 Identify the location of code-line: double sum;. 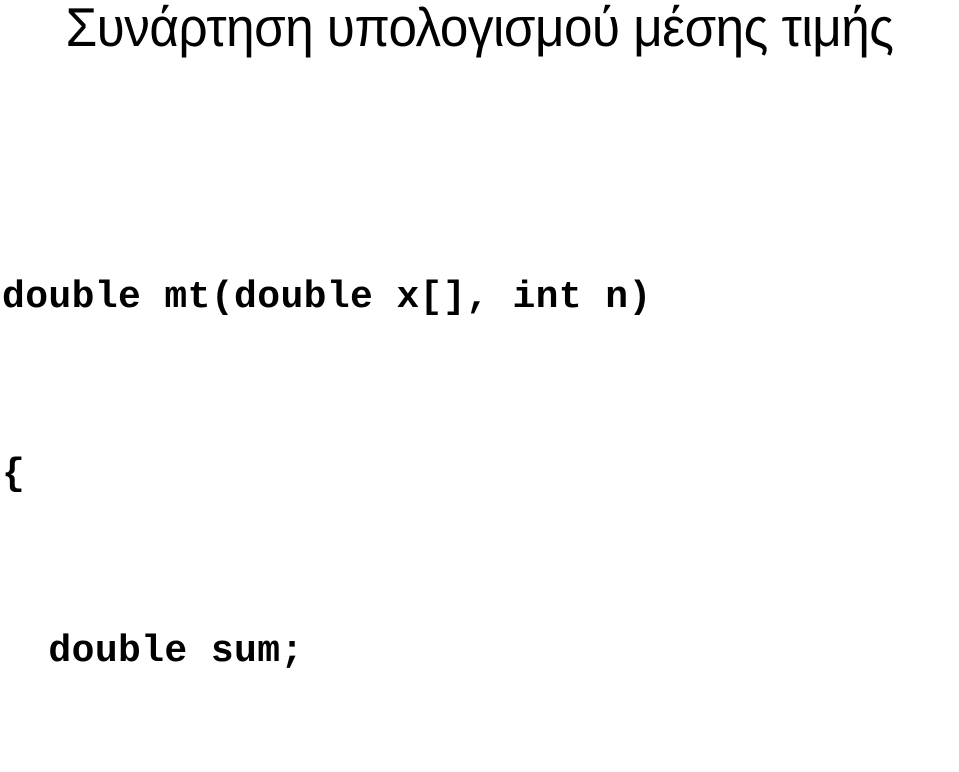
(153, 651).